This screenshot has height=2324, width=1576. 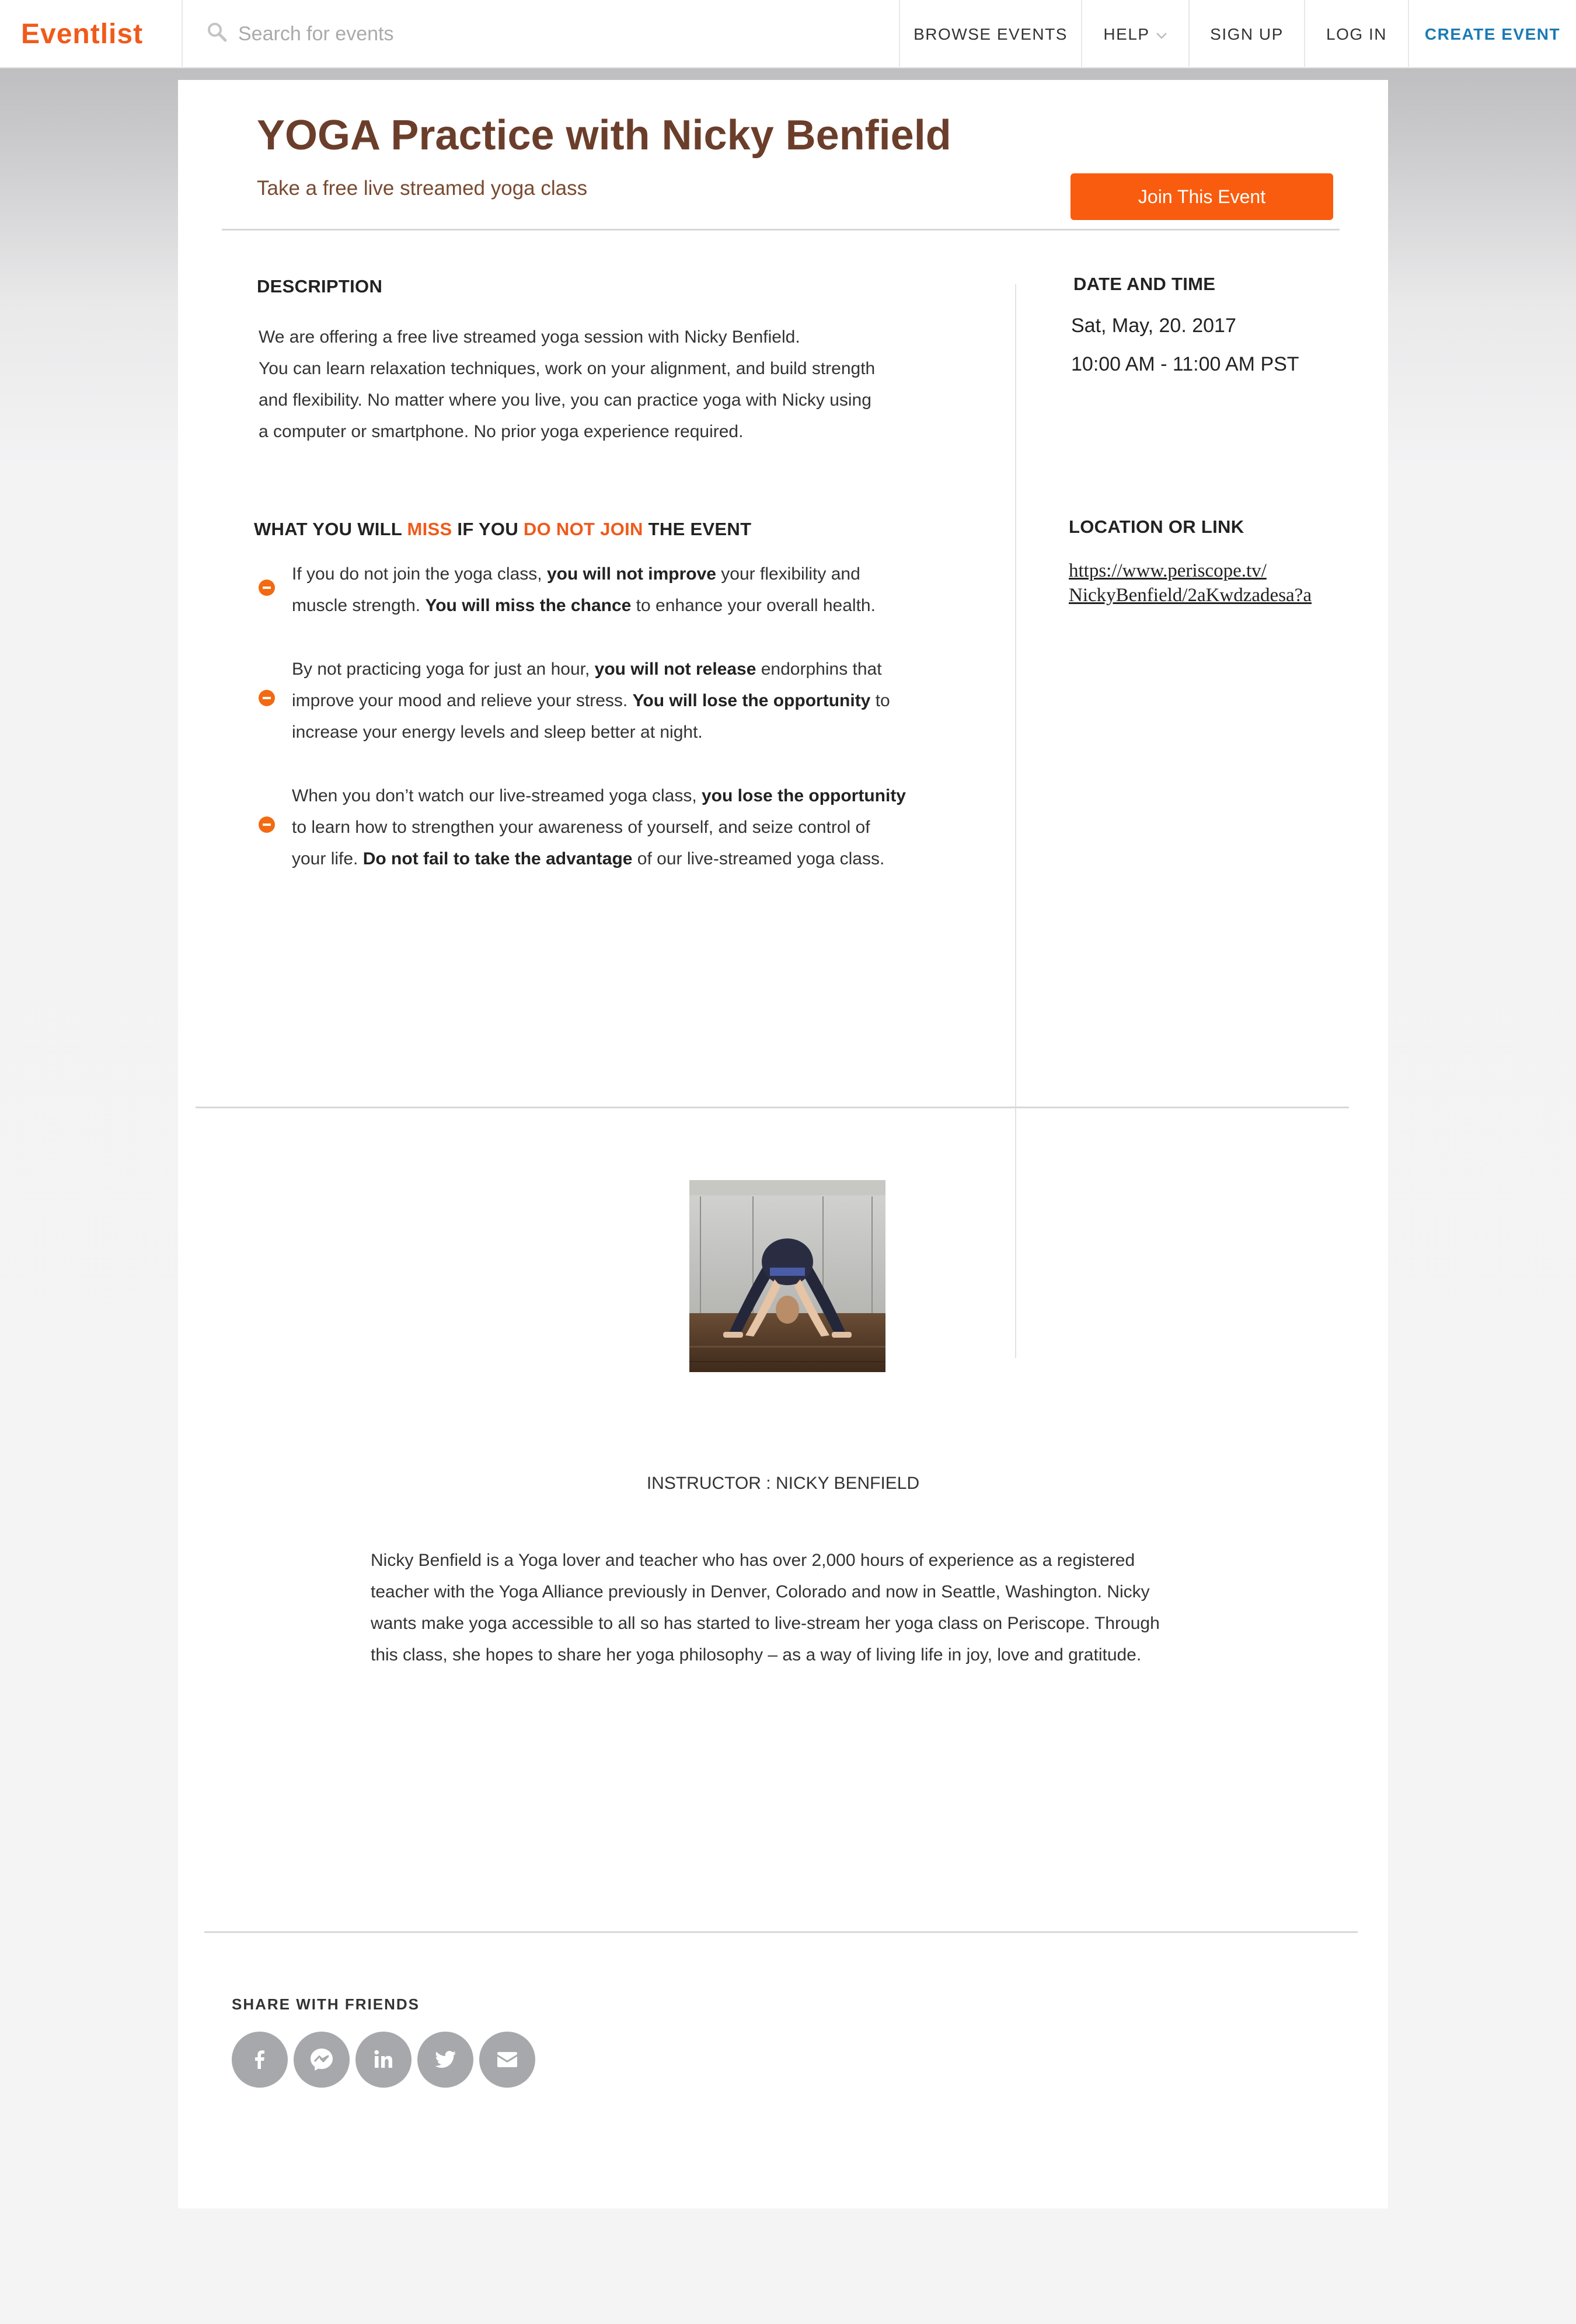 I want to click on instructor-photo, so click(x=787, y=1276).